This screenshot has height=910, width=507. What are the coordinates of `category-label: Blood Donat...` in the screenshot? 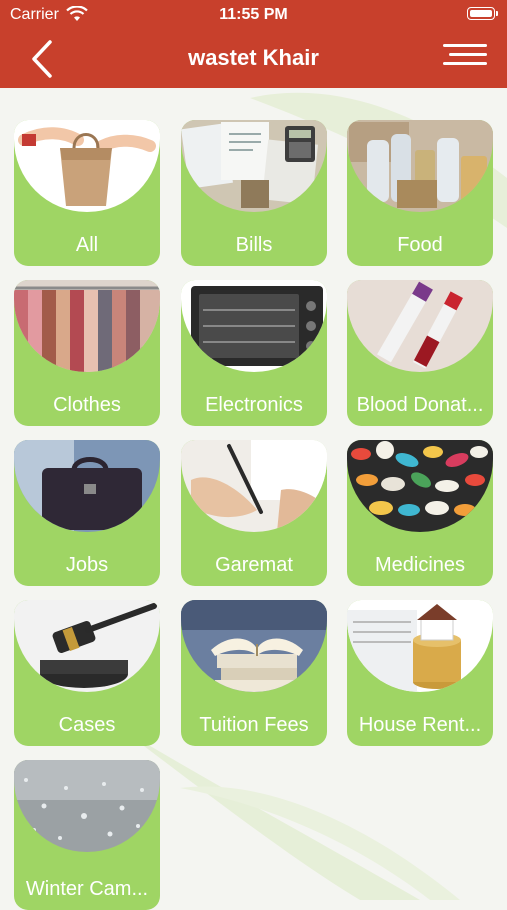 It's located at (420, 405).